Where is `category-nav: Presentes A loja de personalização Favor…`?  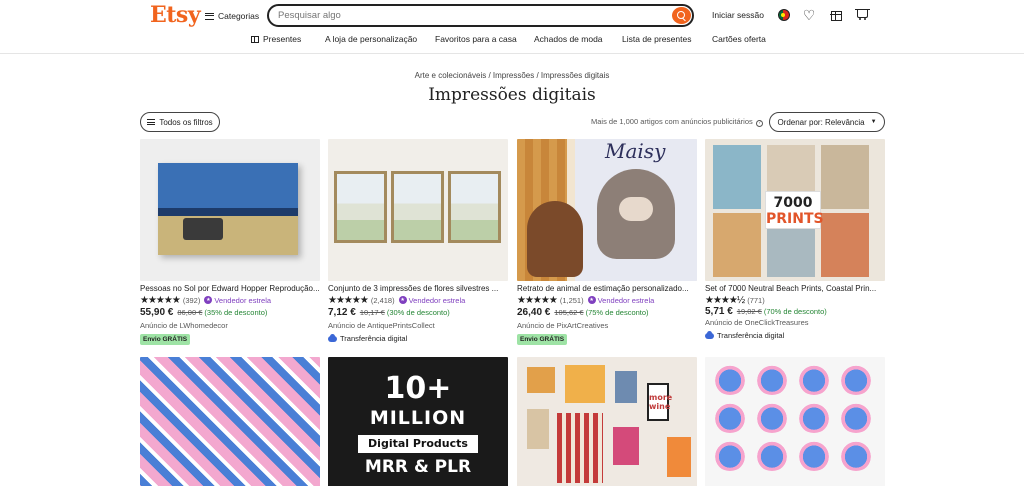
category-nav: Presentes A loja de personalização Favor… is located at coordinates (512, 41).